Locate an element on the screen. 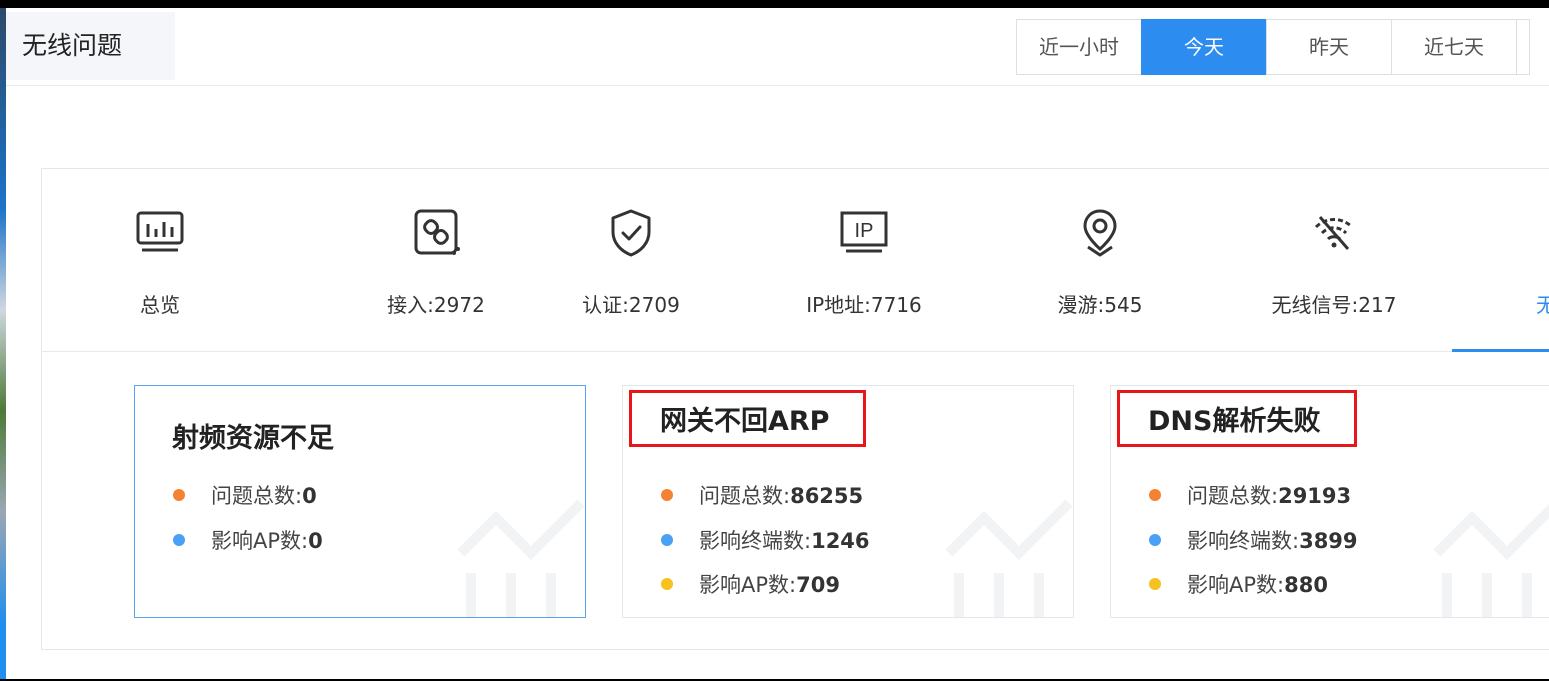 This screenshot has width=1549, height=681. svg-text: IP is located at coordinates (864, 231).